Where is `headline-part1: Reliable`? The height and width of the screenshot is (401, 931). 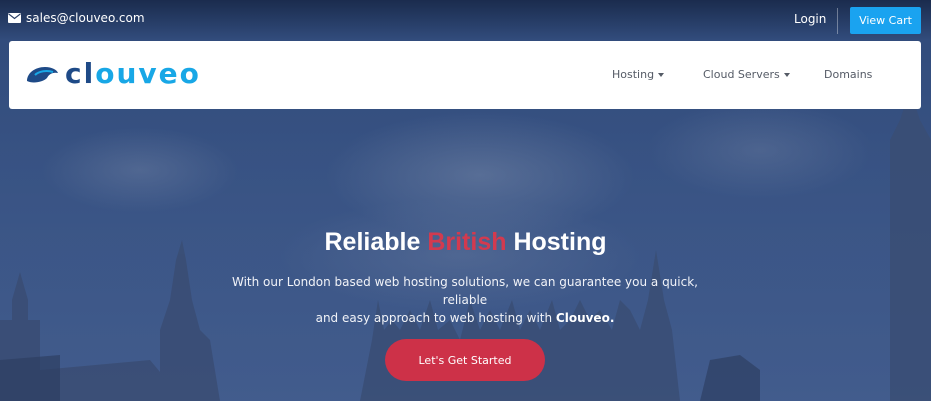 headline-part1: Reliable is located at coordinates (376, 242).